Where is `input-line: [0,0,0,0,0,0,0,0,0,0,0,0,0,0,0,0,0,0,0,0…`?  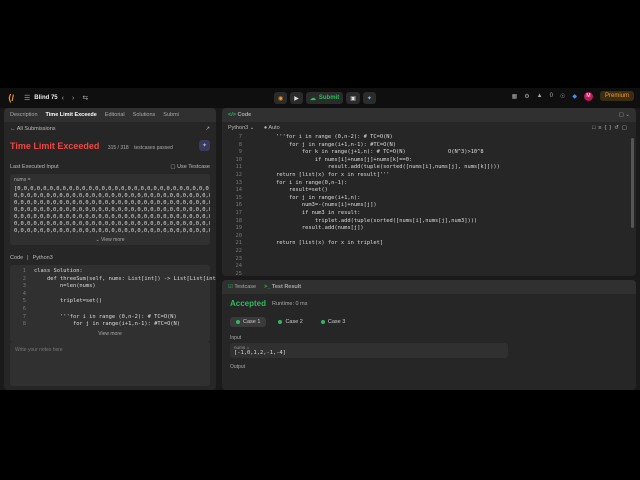 input-line: [0,0,0,0,0,0,0,0,0,0,0,0,0,0,0,0,0,0,0,0… is located at coordinates (112, 189).